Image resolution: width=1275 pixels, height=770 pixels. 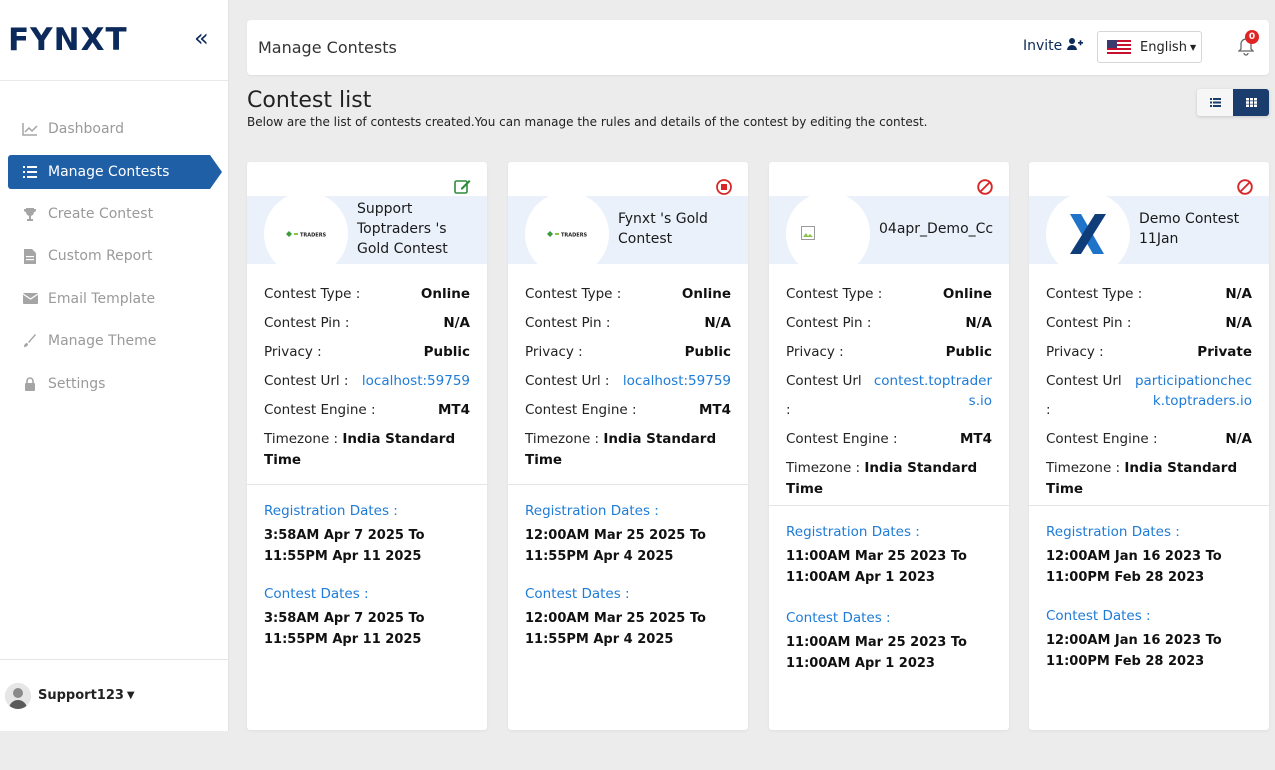 I want to click on registration-value: 3:58AM Apr 7 2025 To 11:55PM Apr 11 2025, so click(x=369, y=546).